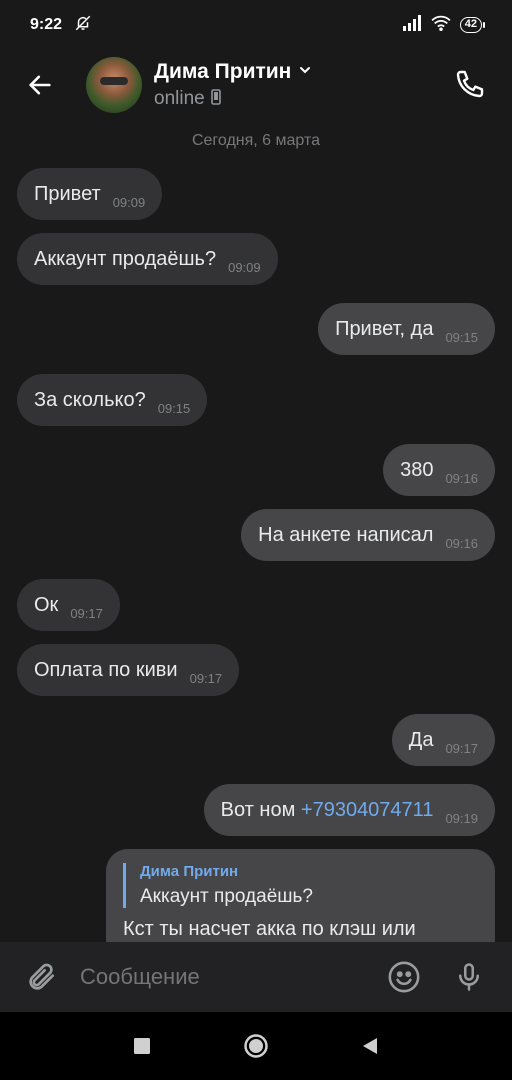  Describe the element at coordinates (226, 896) in the screenshot. I see `quote-text: Аккаунт продаёшь?` at that location.